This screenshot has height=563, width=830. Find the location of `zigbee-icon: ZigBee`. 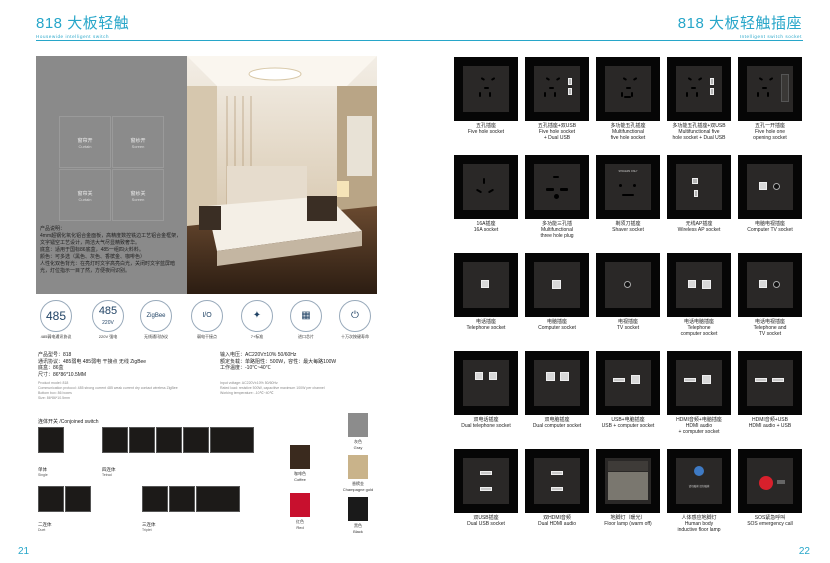

zigbee-icon: ZigBee is located at coordinates (156, 316).